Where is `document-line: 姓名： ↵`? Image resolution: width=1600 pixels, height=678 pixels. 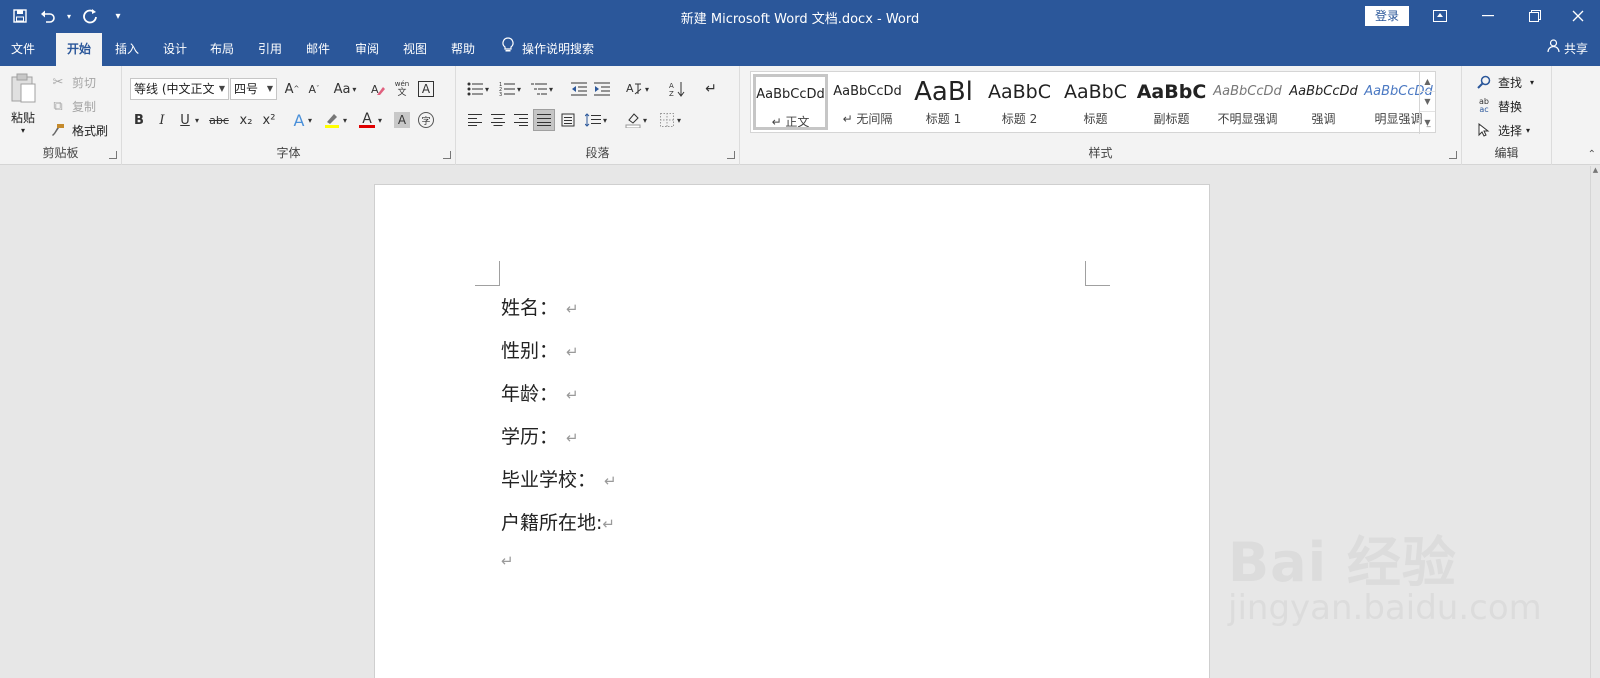
document-line: 姓名： ↵ is located at coordinates (540, 306).